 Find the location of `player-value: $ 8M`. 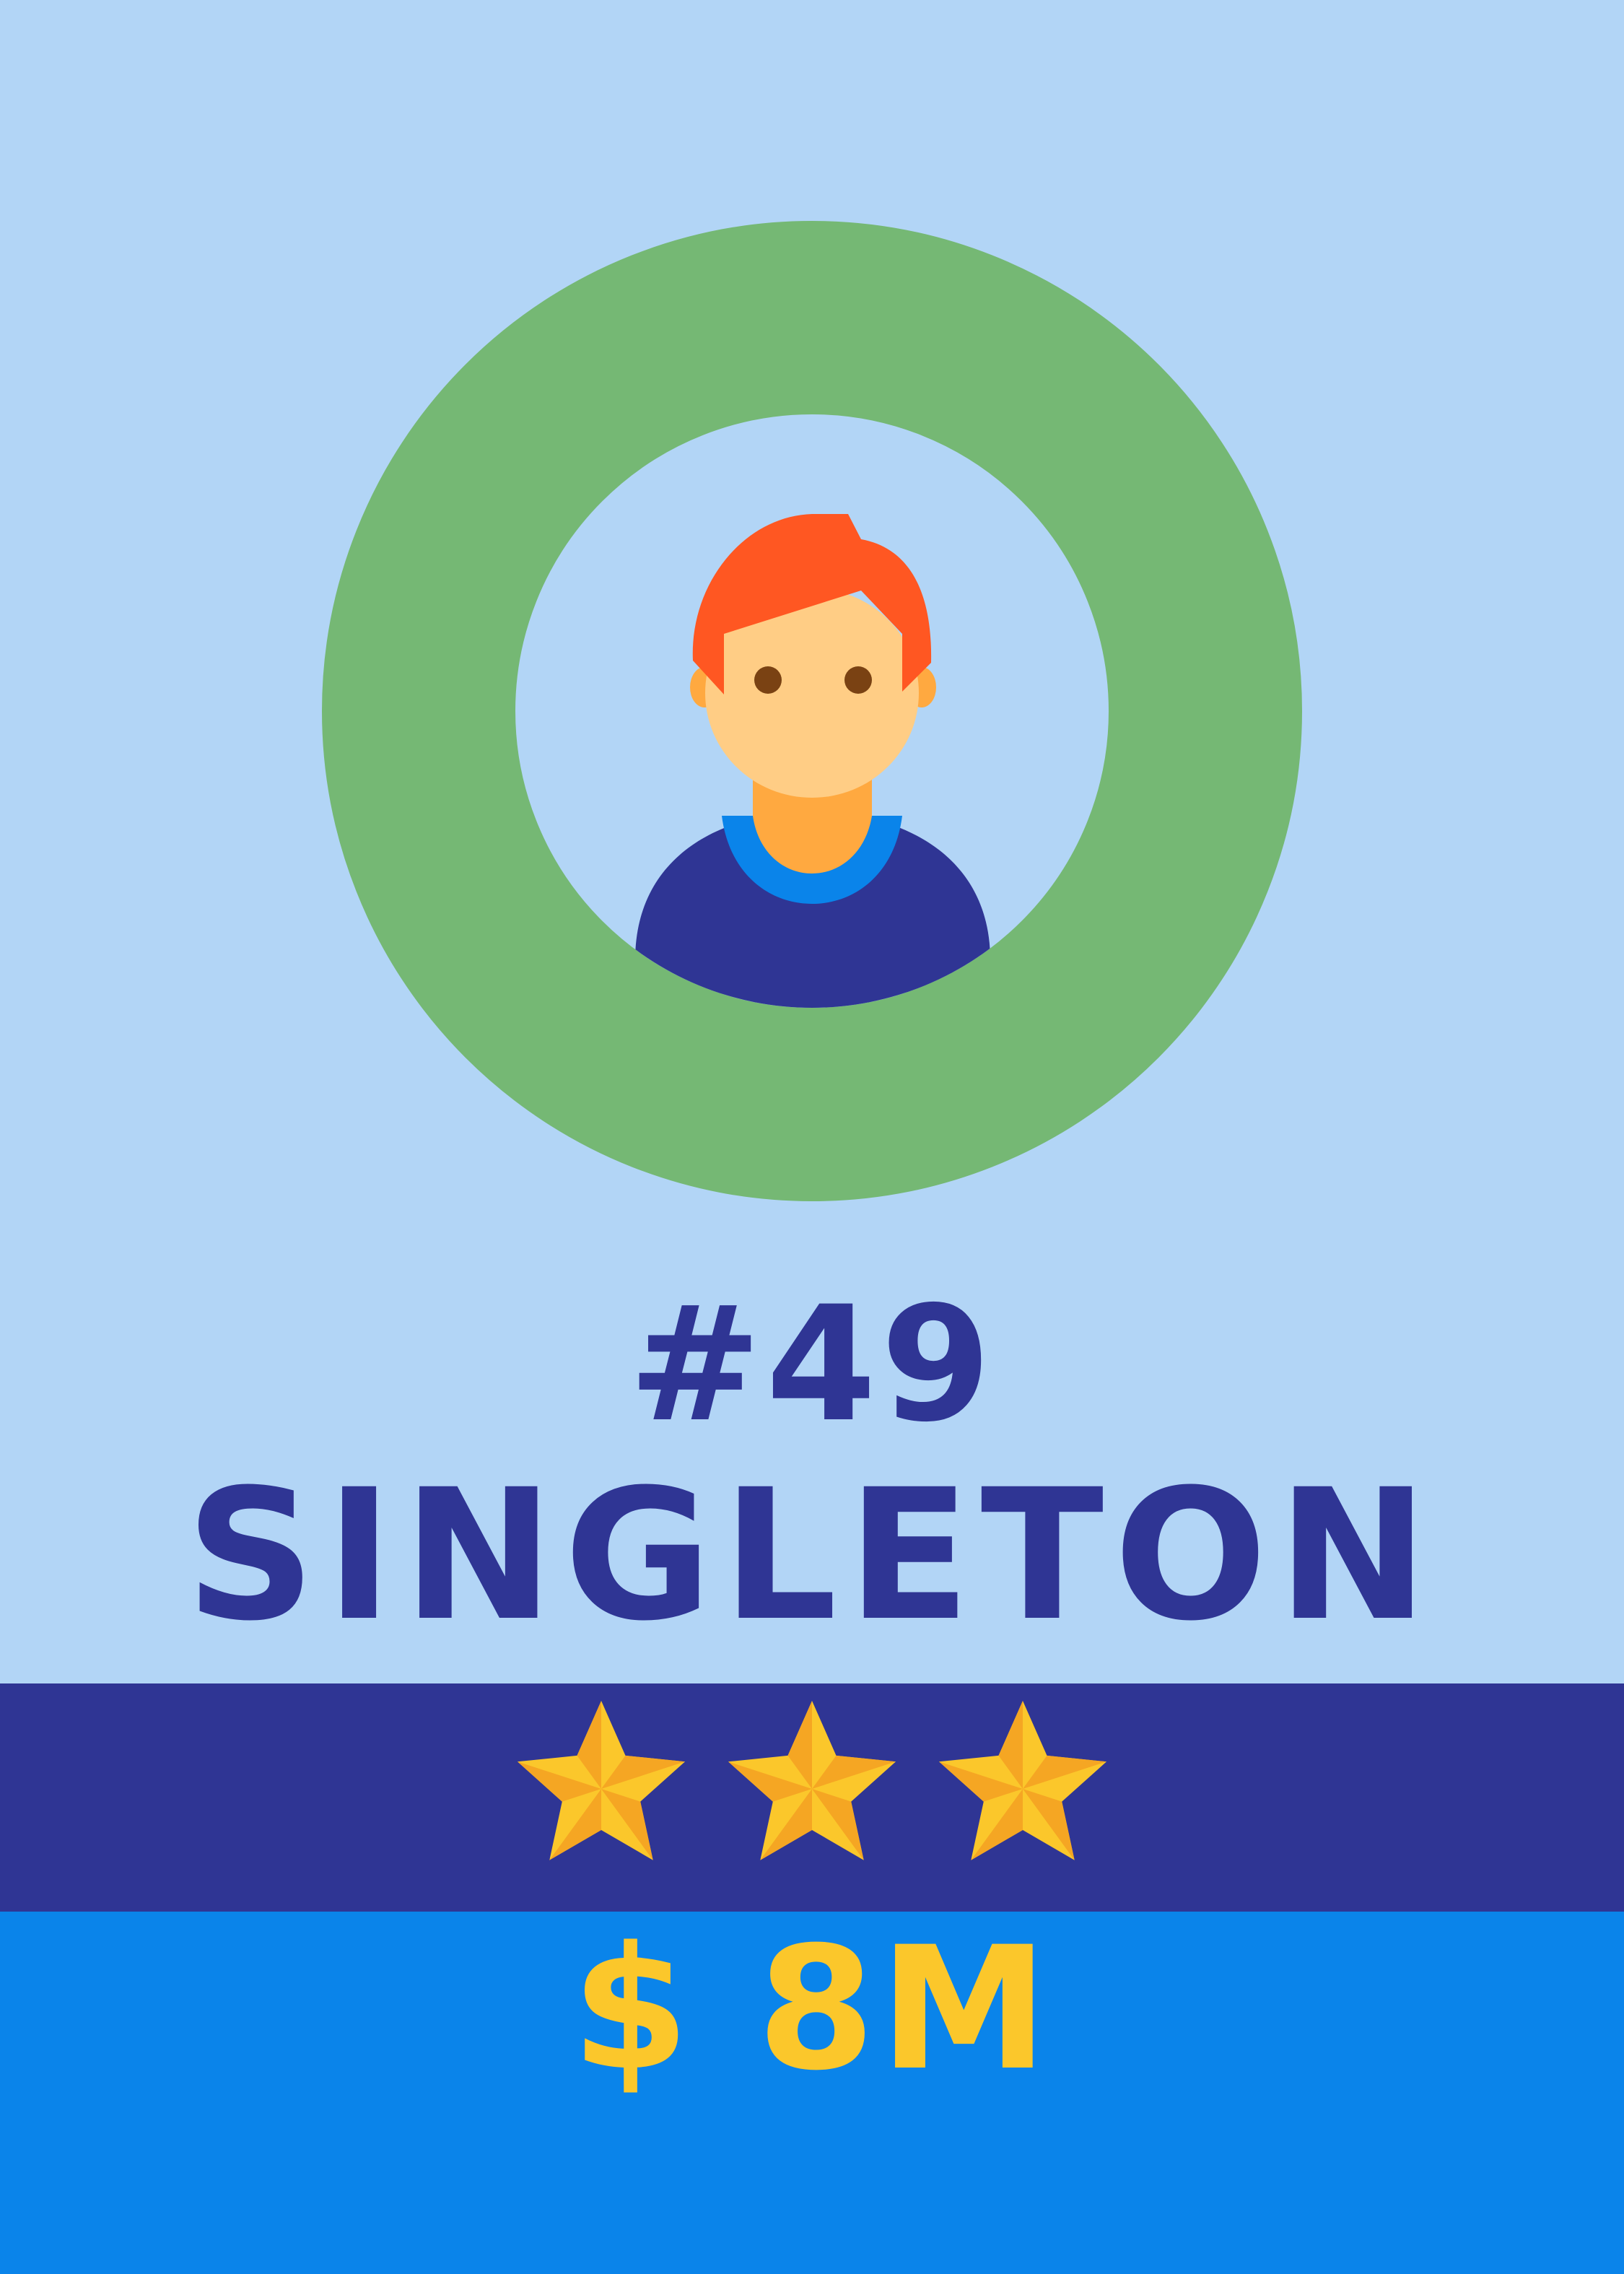

player-value: $ 8M is located at coordinates (812, 2010).